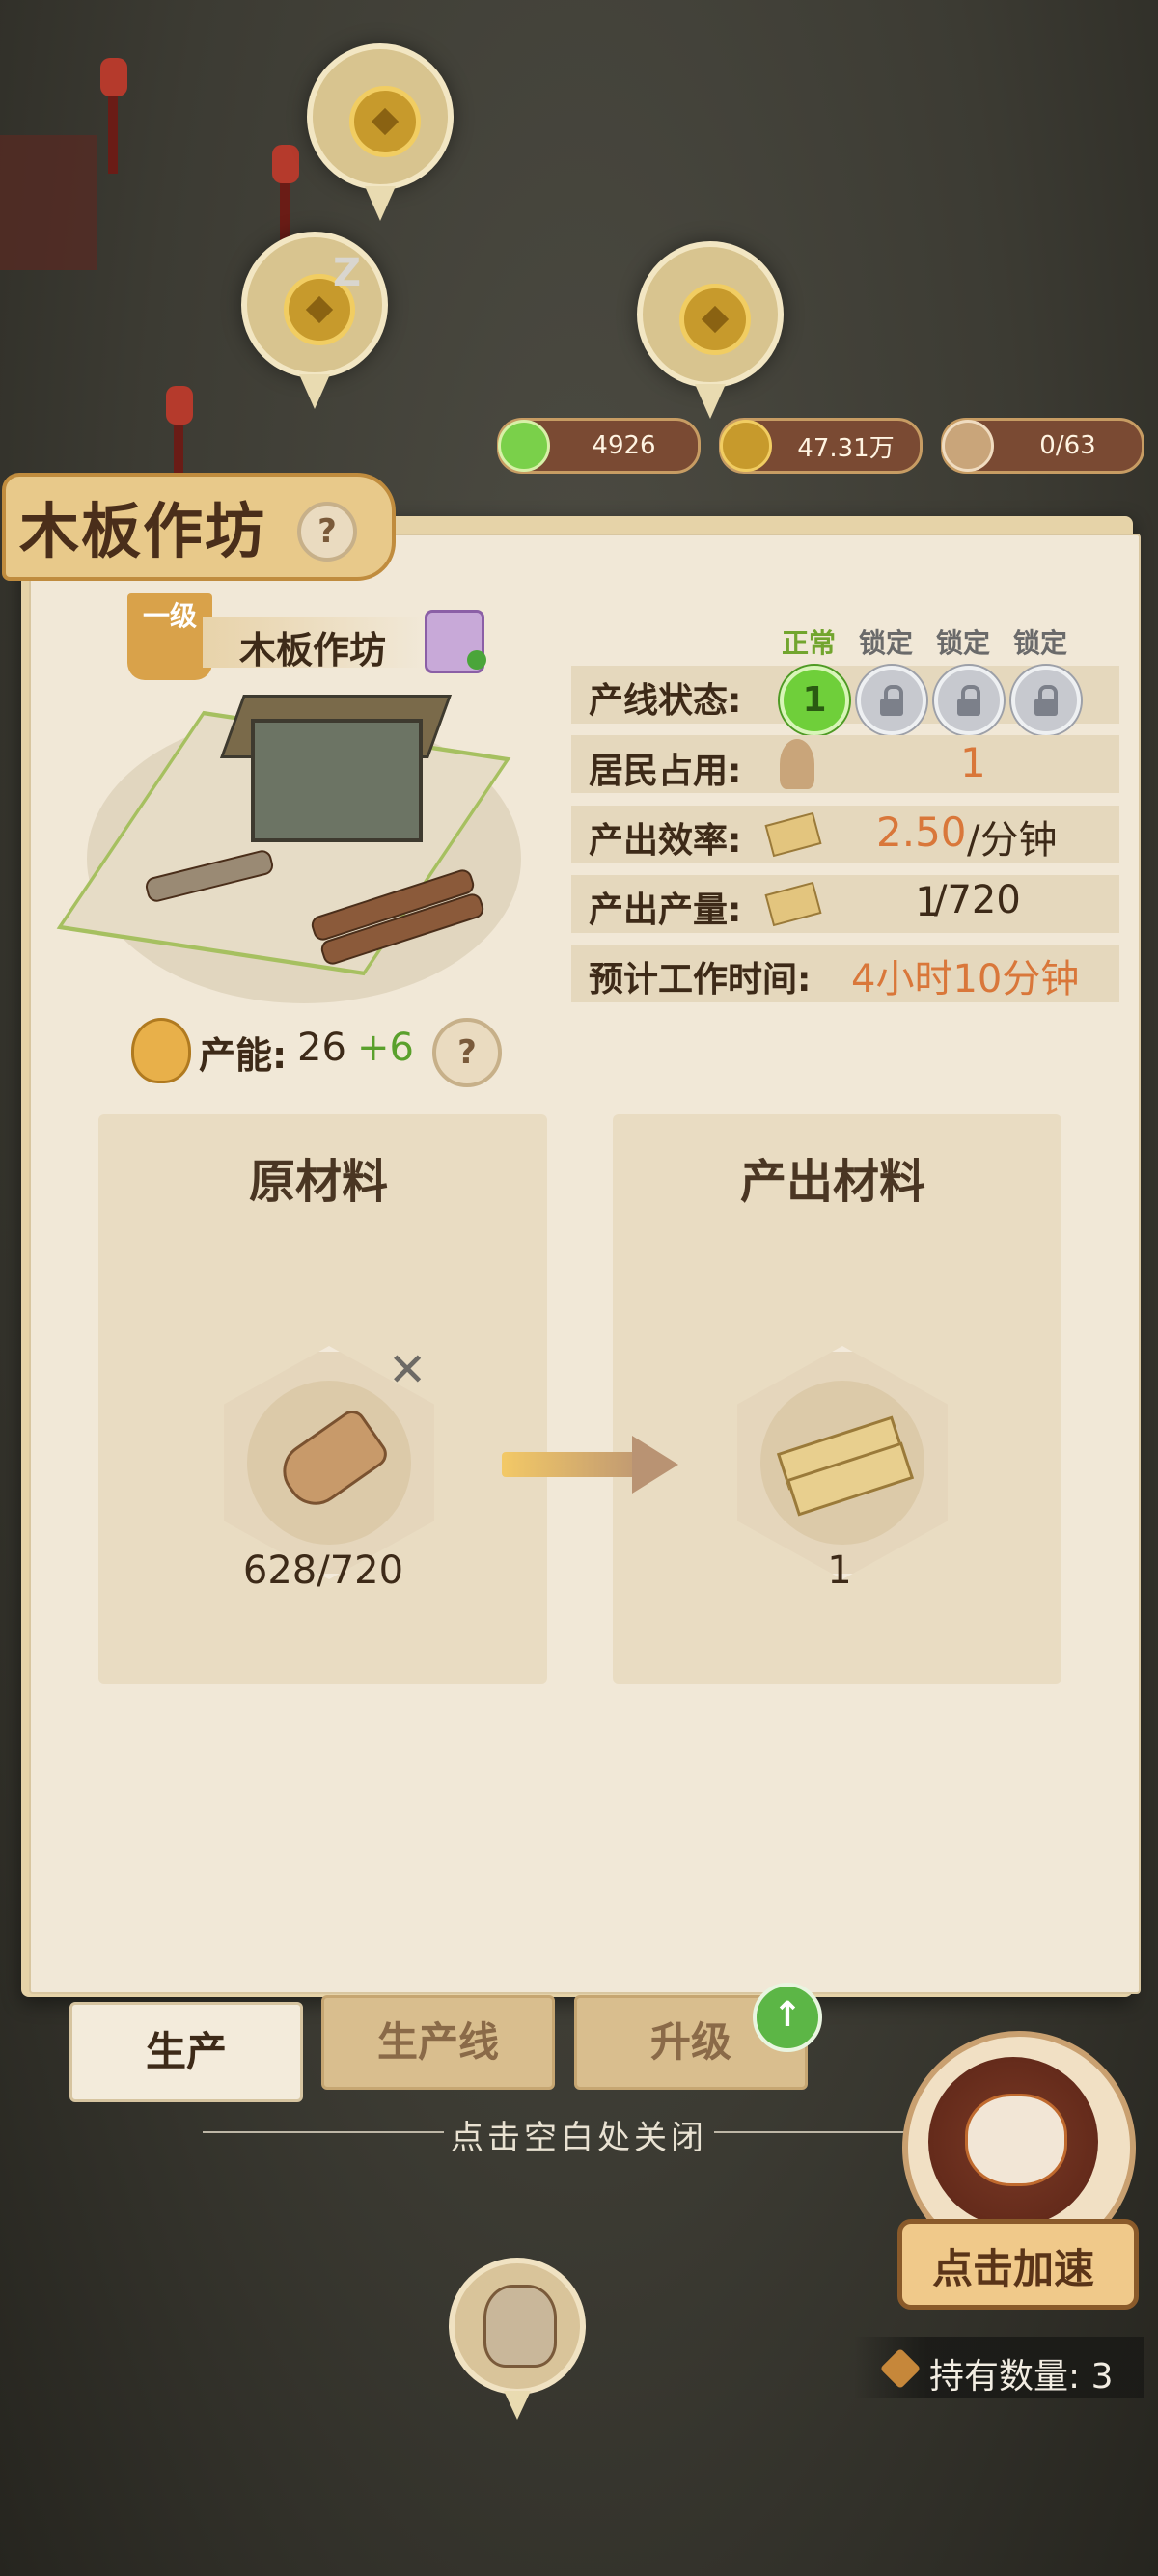 Image resolution: width=1158 pixels, height=2576 pixels. What do you see at coordinates (319, 1182) in the screenshot?
I see `input-material-title: 原材料` at bounding box center [319, 1182].